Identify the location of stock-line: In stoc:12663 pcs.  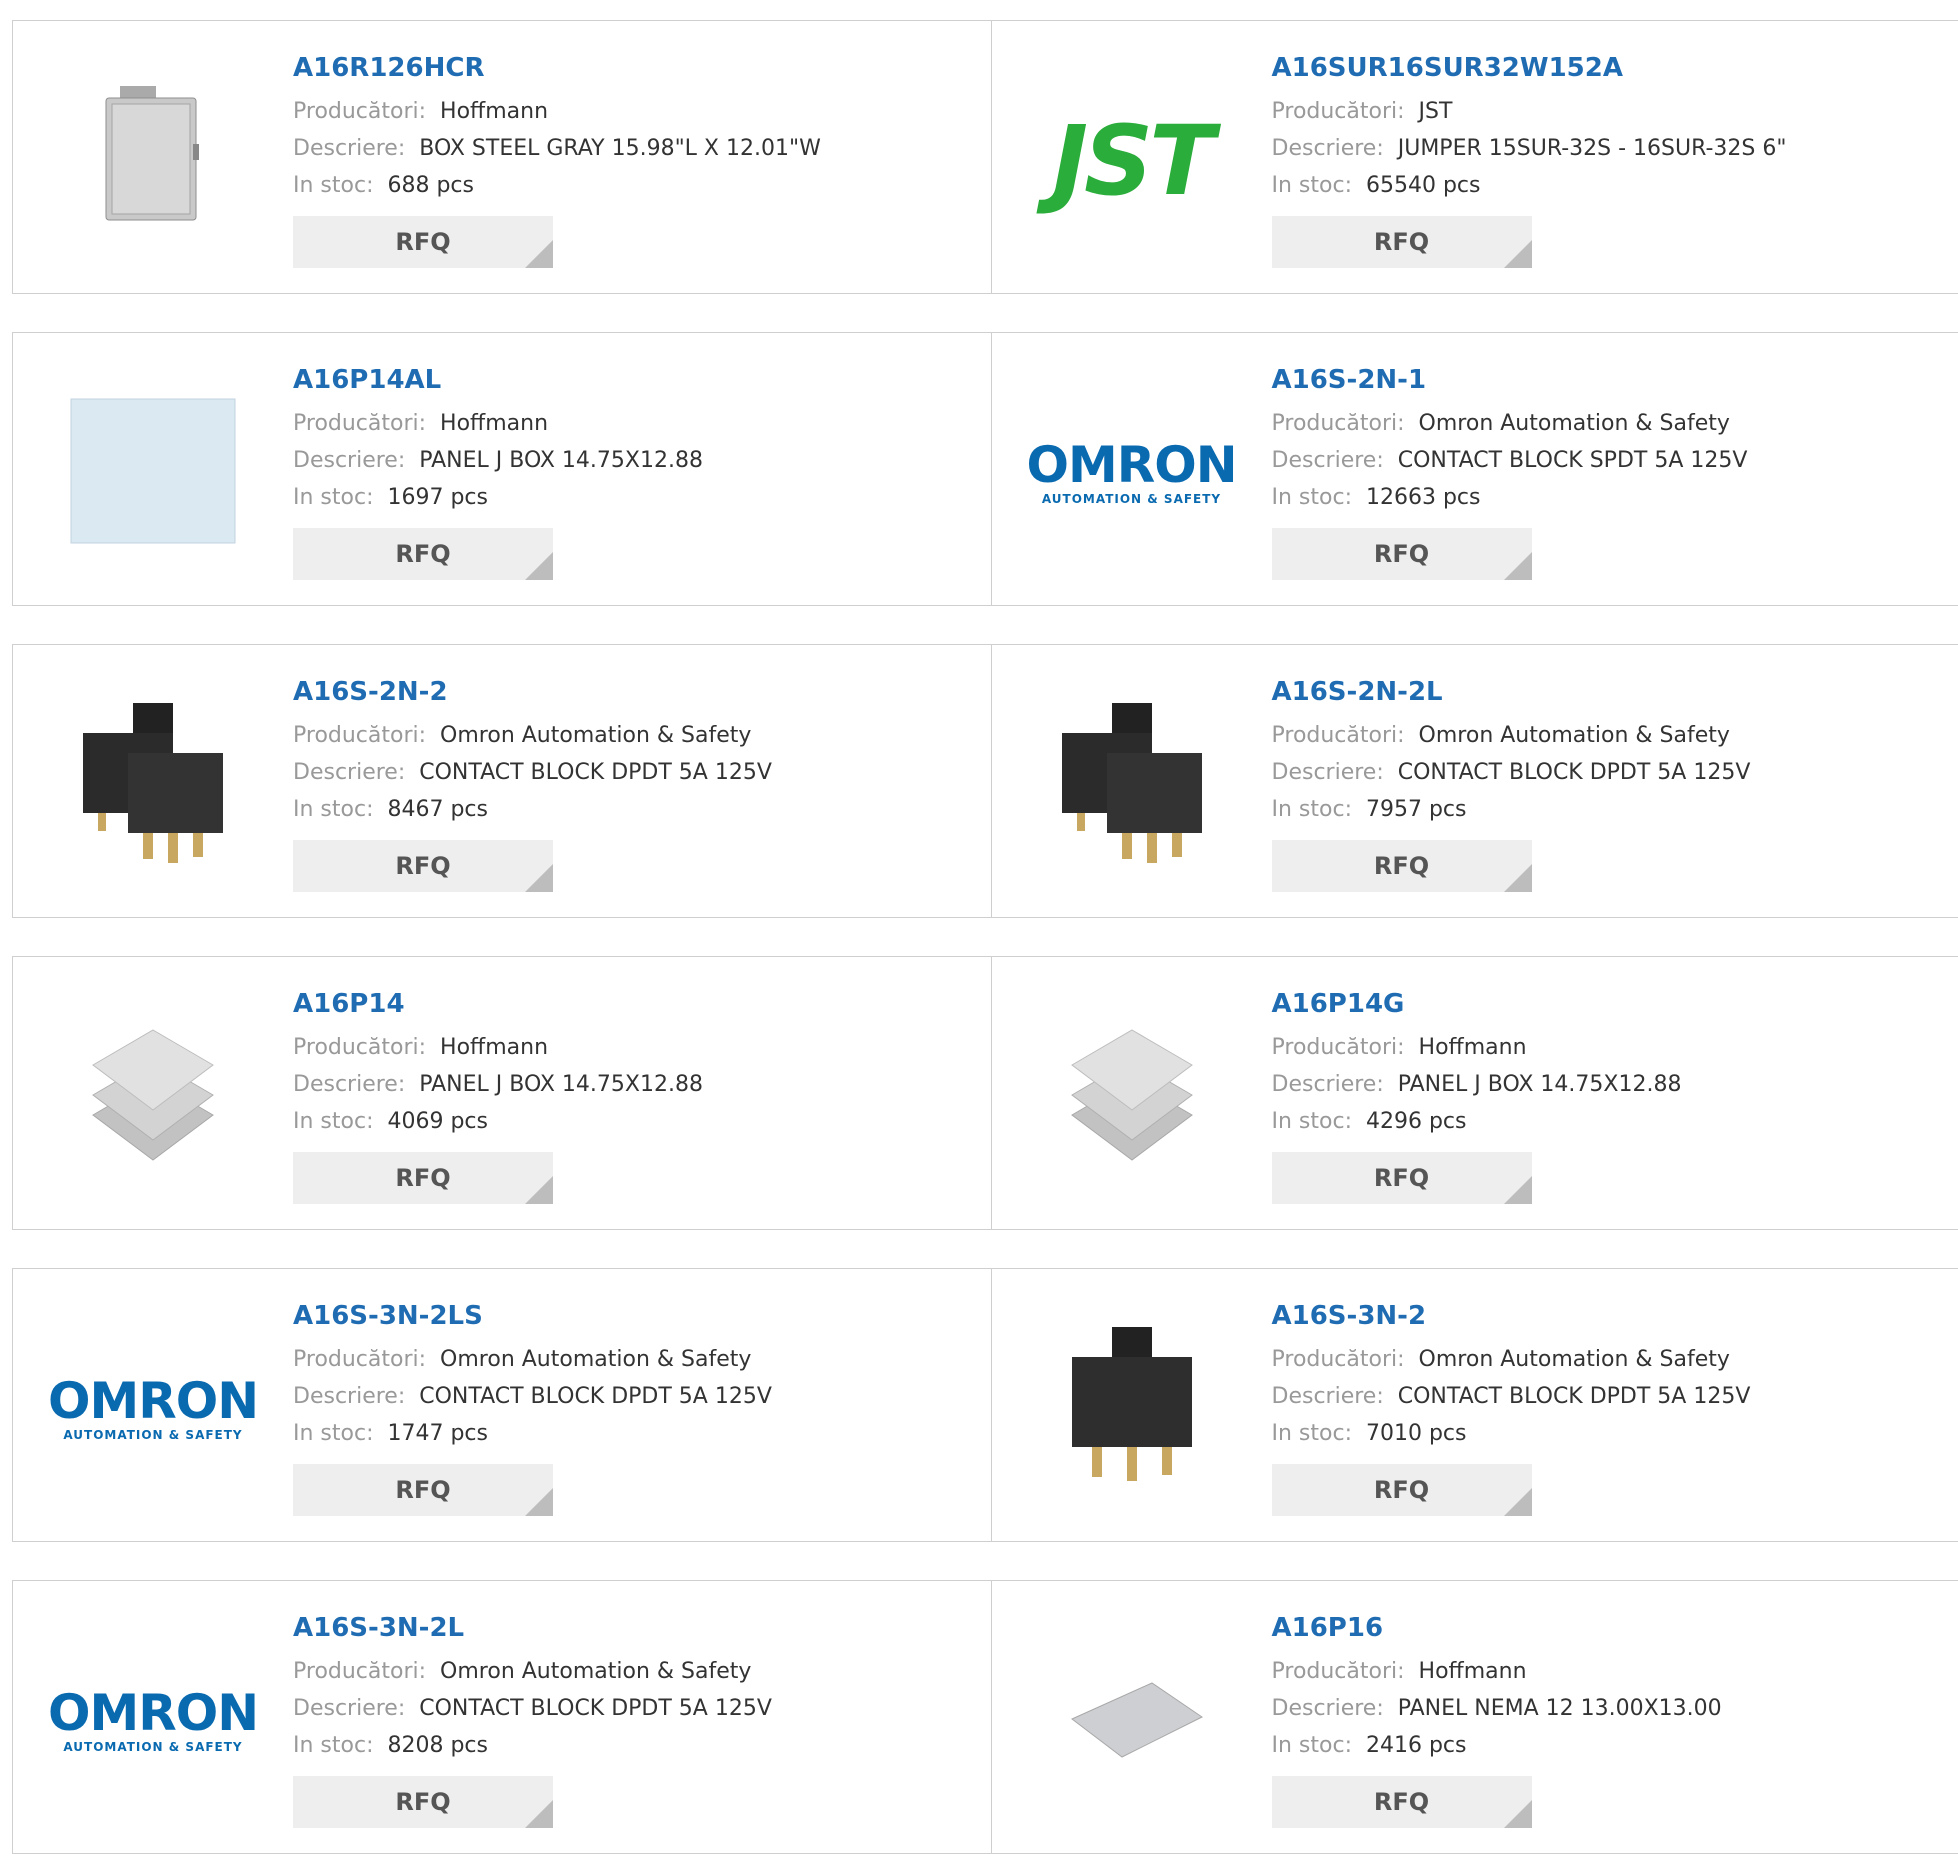
(1510, 497).